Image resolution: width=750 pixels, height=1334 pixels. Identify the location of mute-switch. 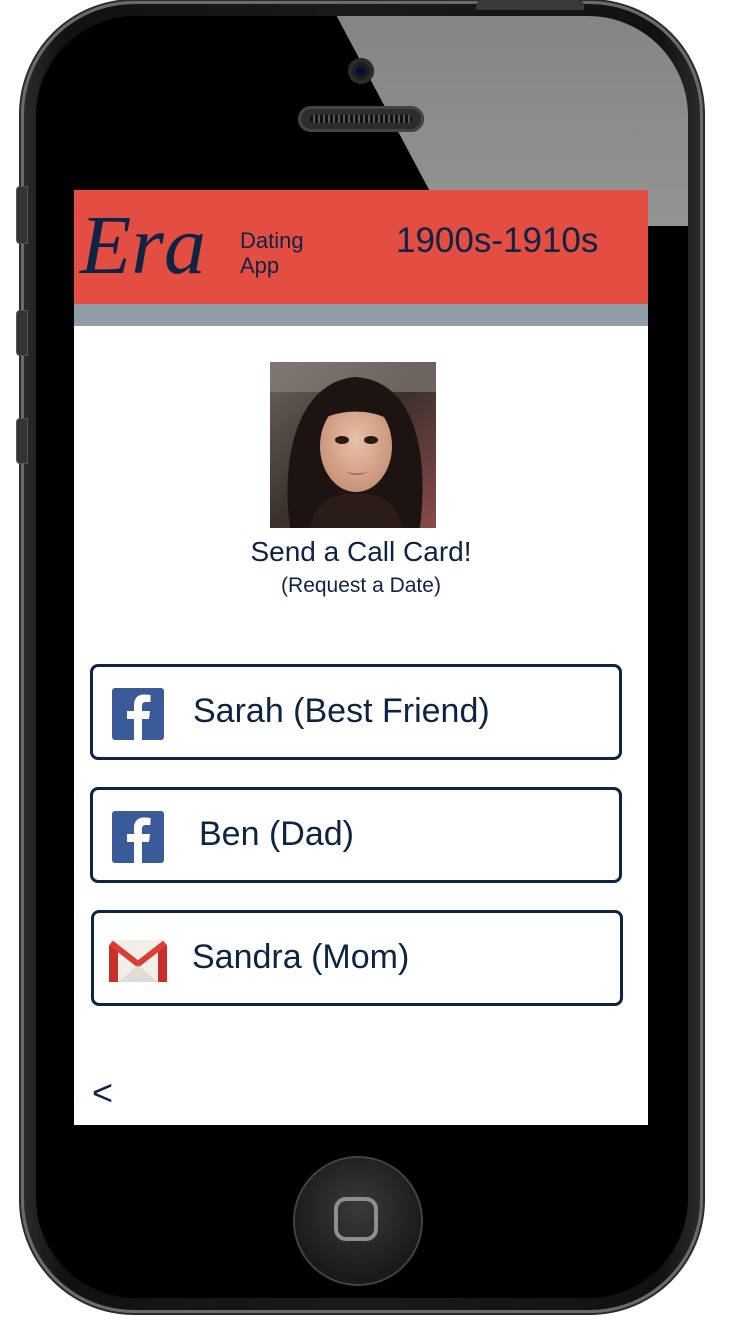
(22, 215).